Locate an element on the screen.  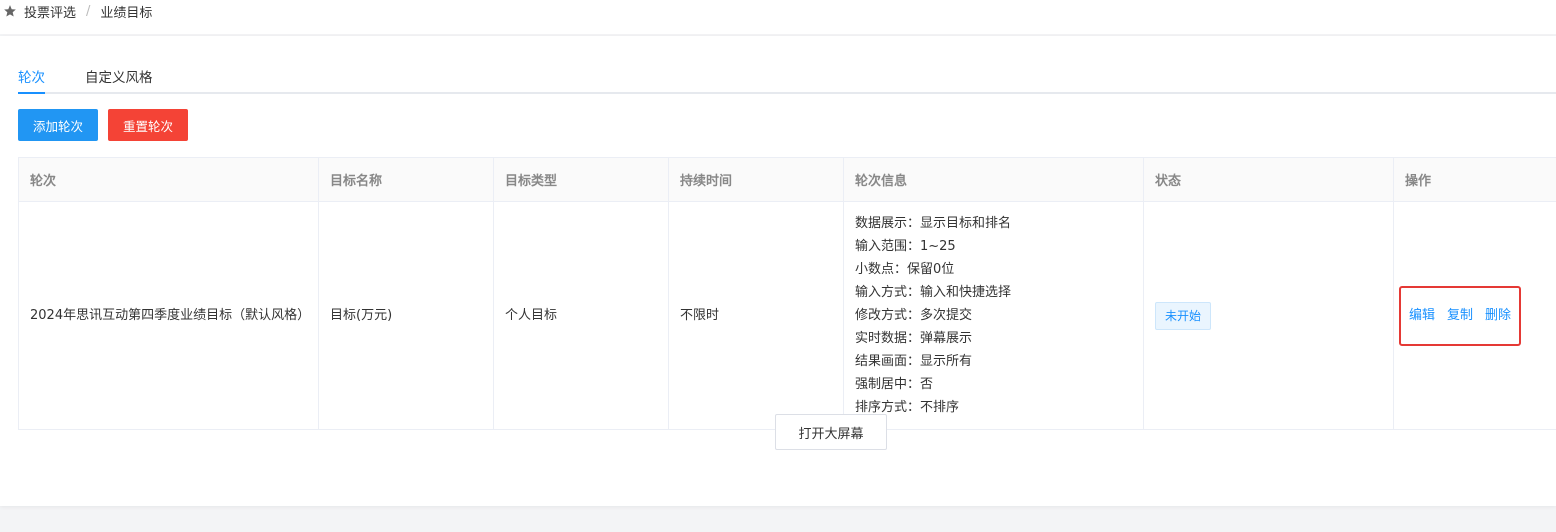
info-input-range: 输入范围：1~25 is located at coordinates (905, 246).